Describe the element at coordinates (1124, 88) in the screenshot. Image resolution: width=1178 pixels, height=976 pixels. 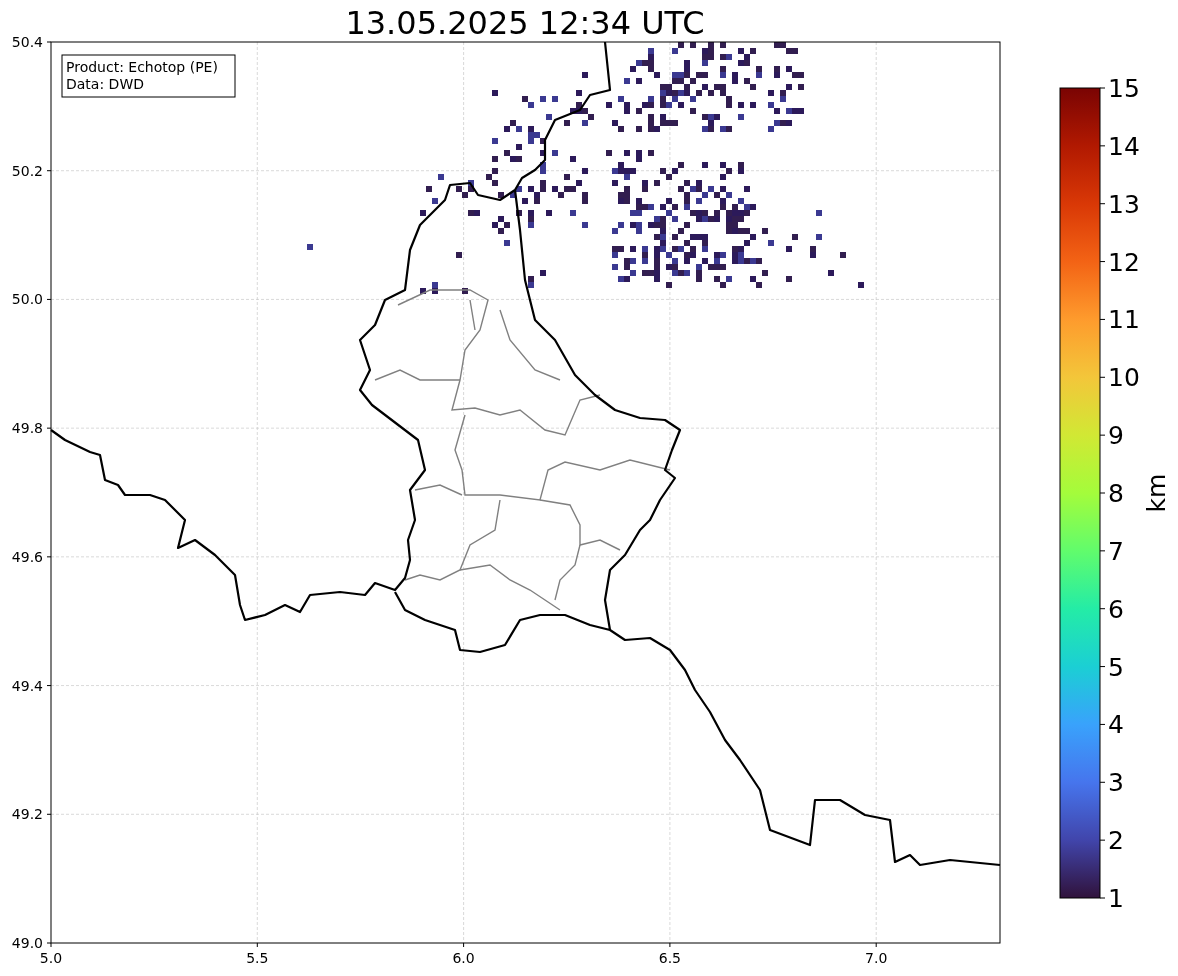
I see `colorbar-tick-label: 15` at that location.